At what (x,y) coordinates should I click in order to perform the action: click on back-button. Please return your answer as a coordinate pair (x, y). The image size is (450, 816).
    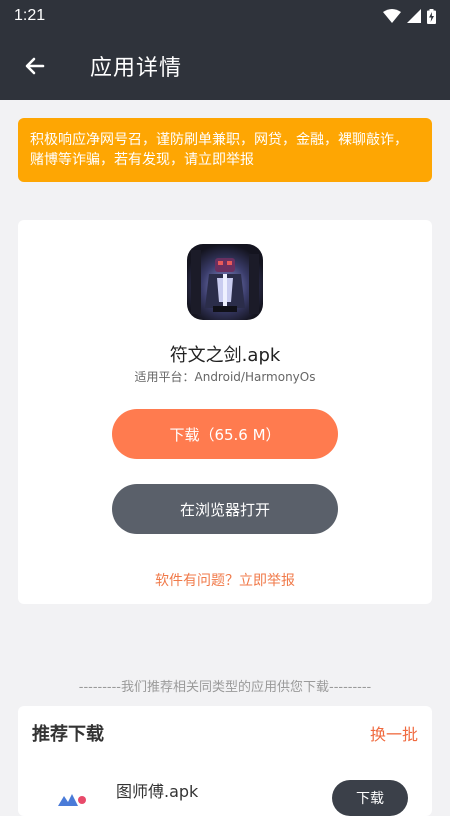
    Looking at the image, I should click on (35, 66).